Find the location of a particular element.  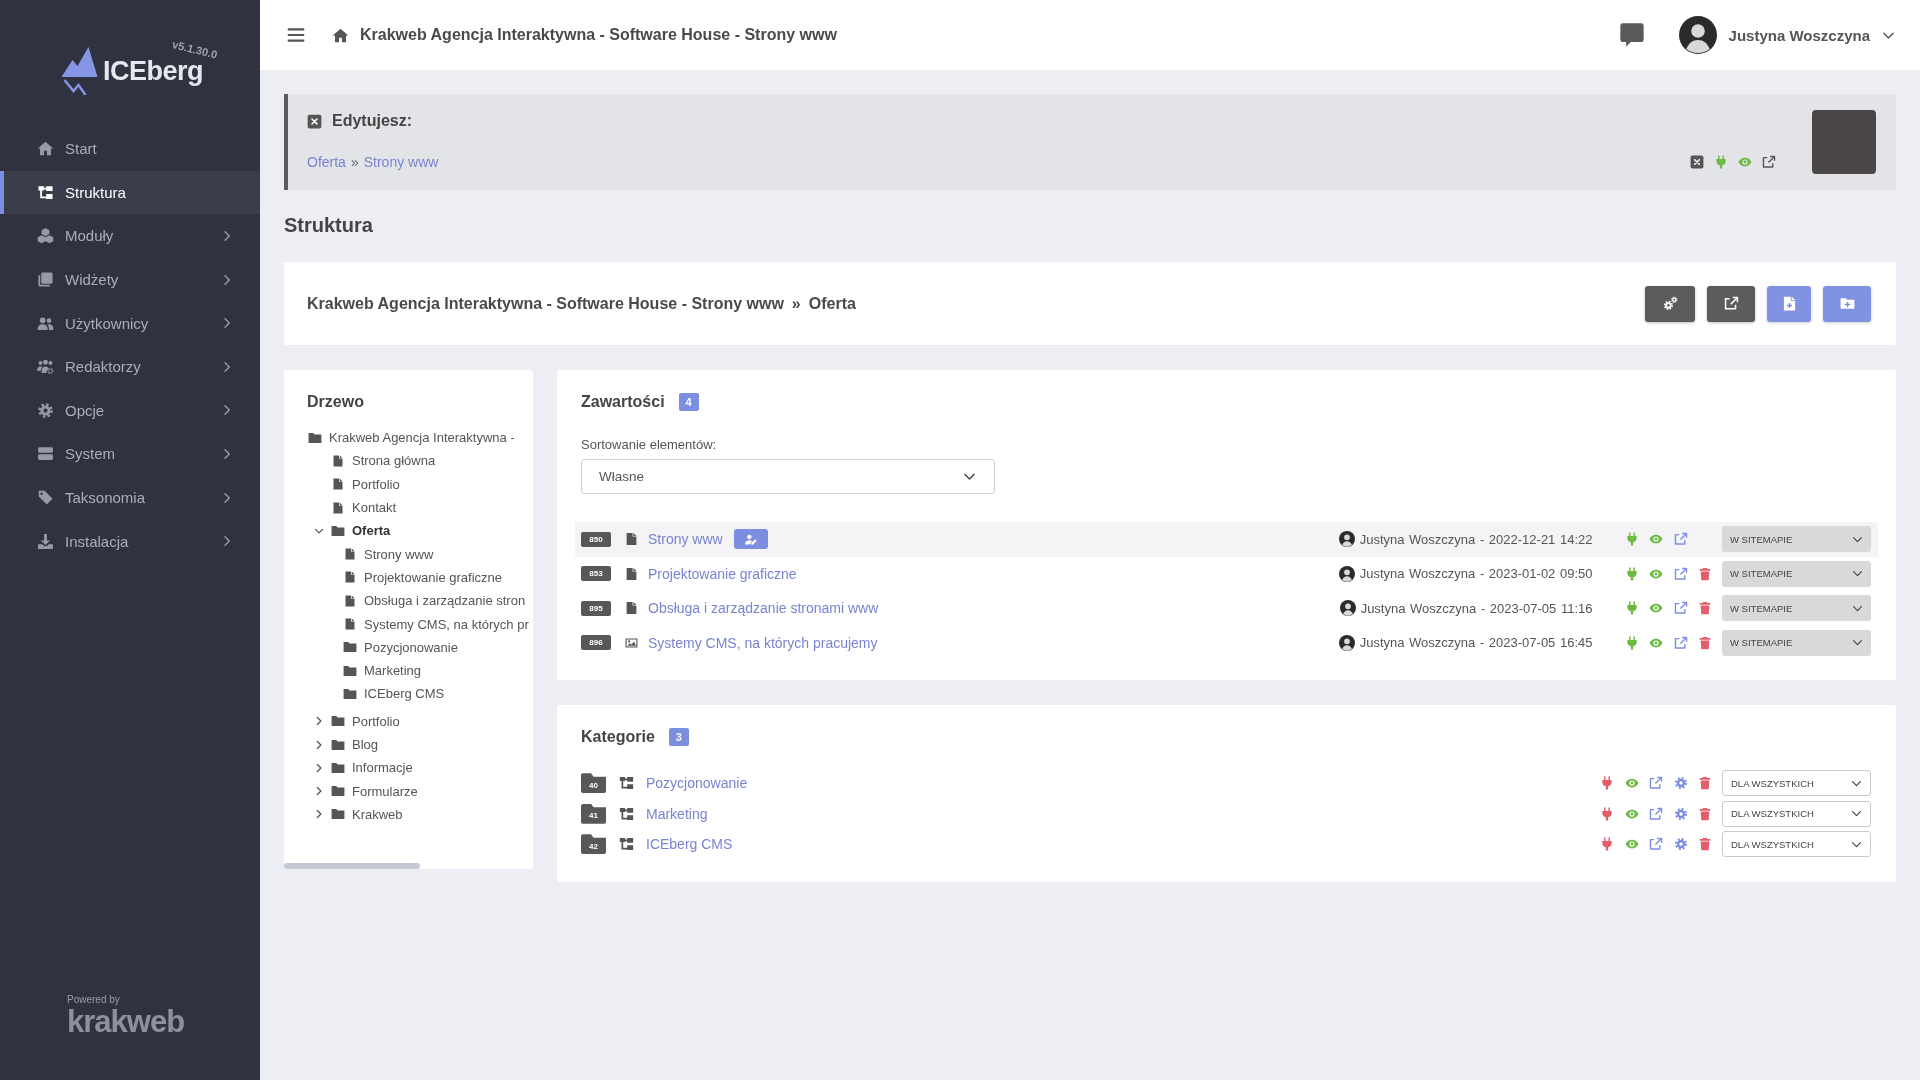

category-link: Marketing is located at coordinates (677, 813).